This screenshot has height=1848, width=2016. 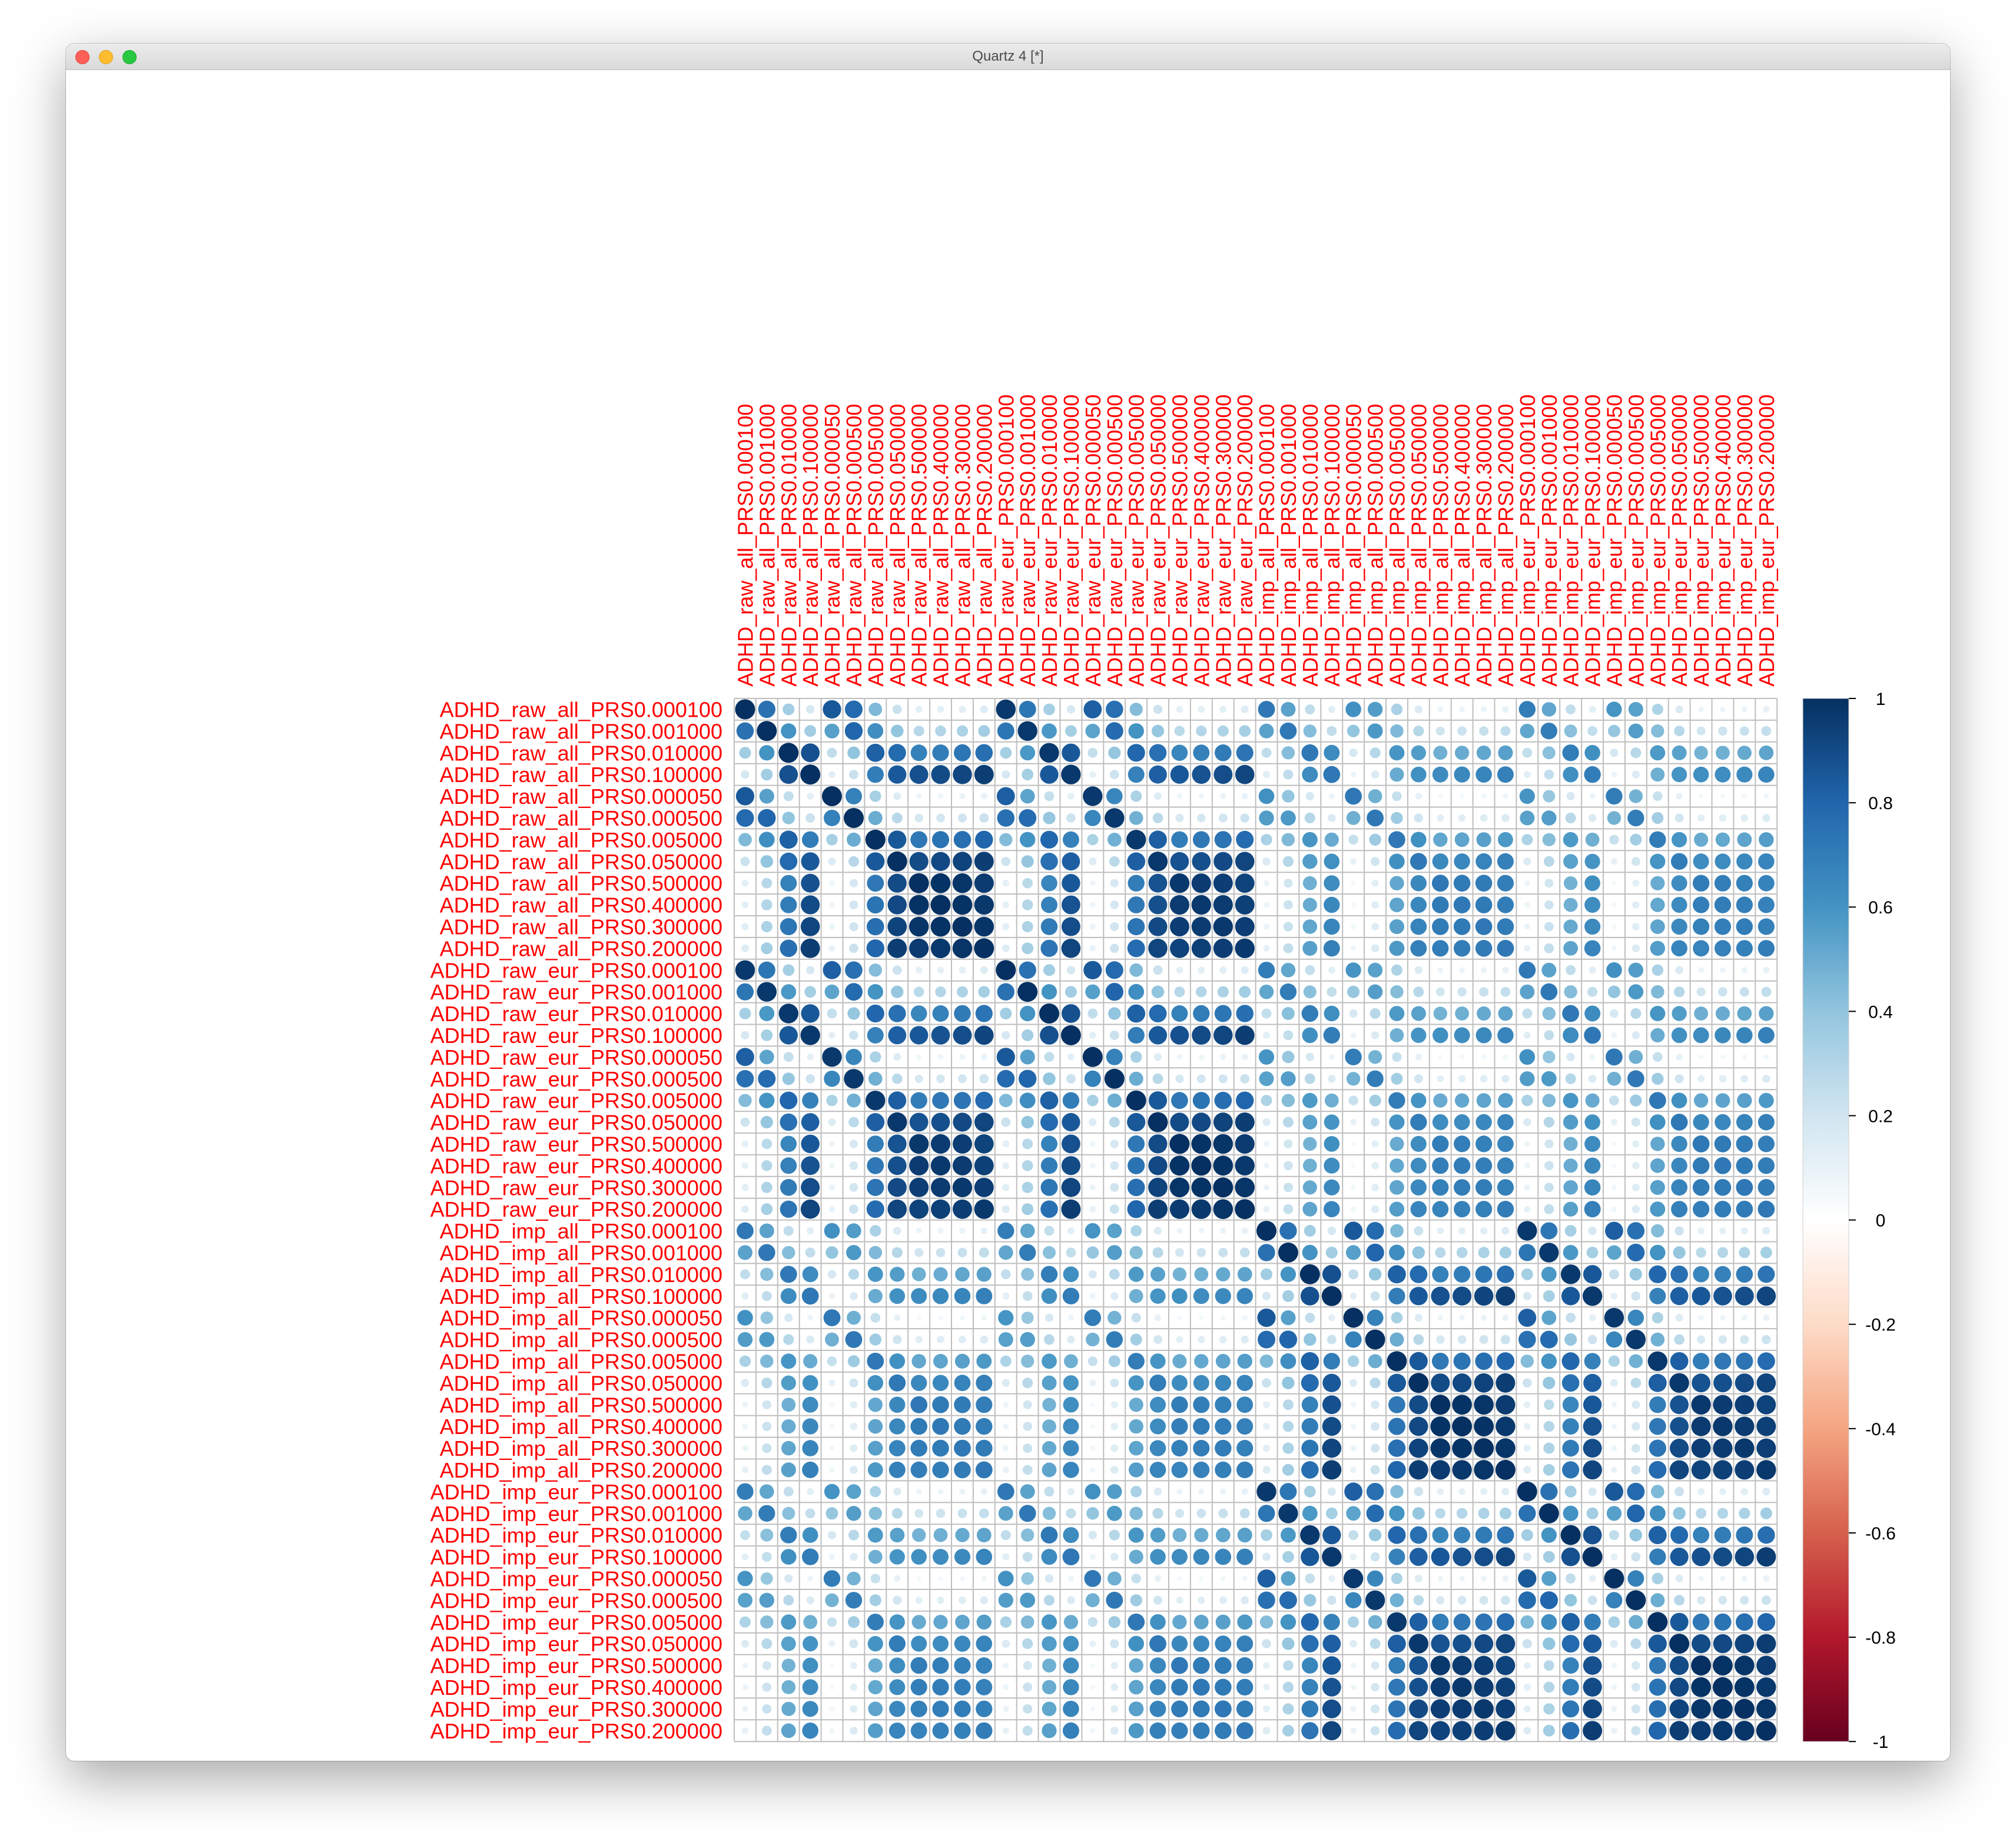 I want to click on row-label: ADHD_raw_eur_PRS0.000050, so click(x=576, y=1057).